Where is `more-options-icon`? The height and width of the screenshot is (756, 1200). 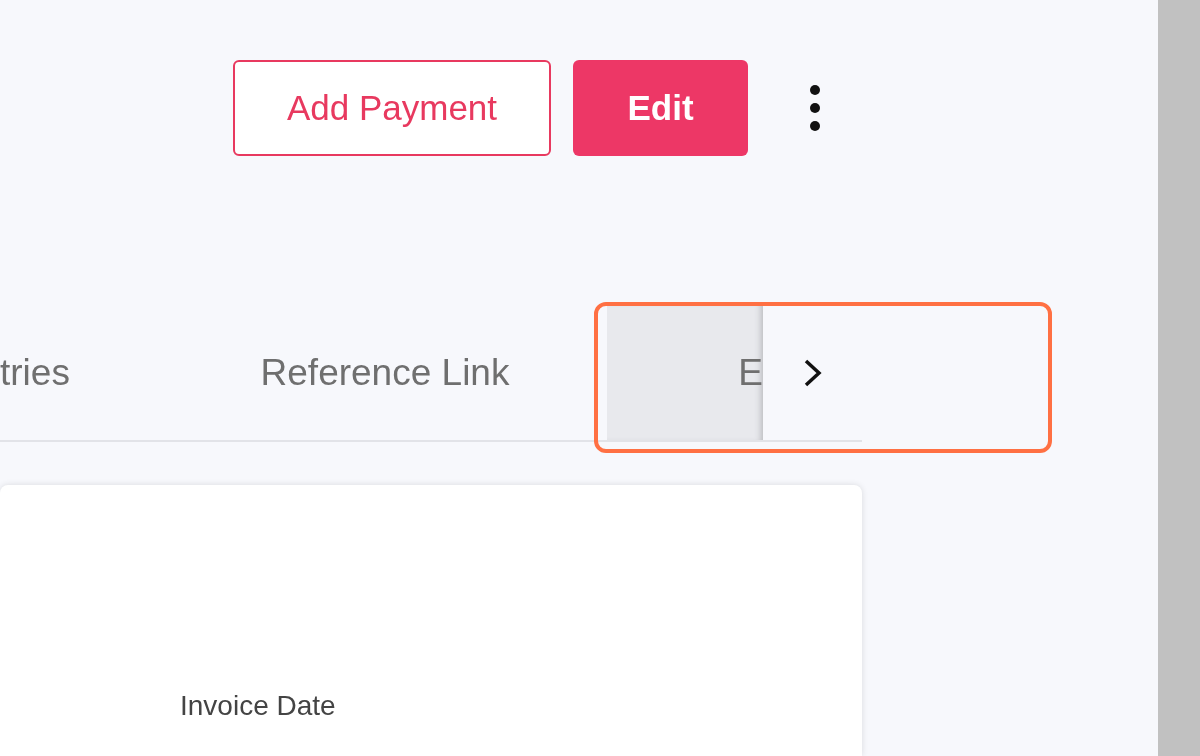
more-options-icon is located at coordinates (815, 107).